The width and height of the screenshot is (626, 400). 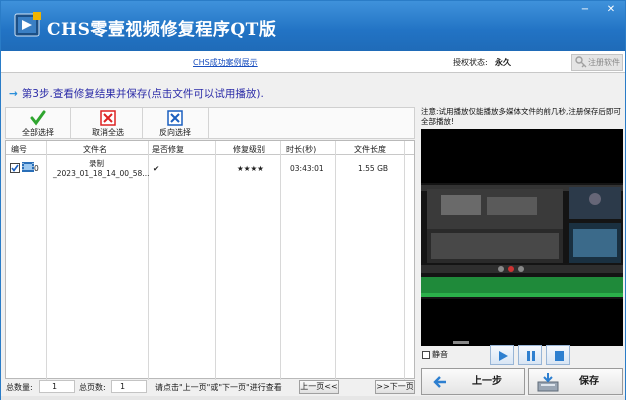 I want to click on row-duration: 03:43:01, so click(x=307, y=168).